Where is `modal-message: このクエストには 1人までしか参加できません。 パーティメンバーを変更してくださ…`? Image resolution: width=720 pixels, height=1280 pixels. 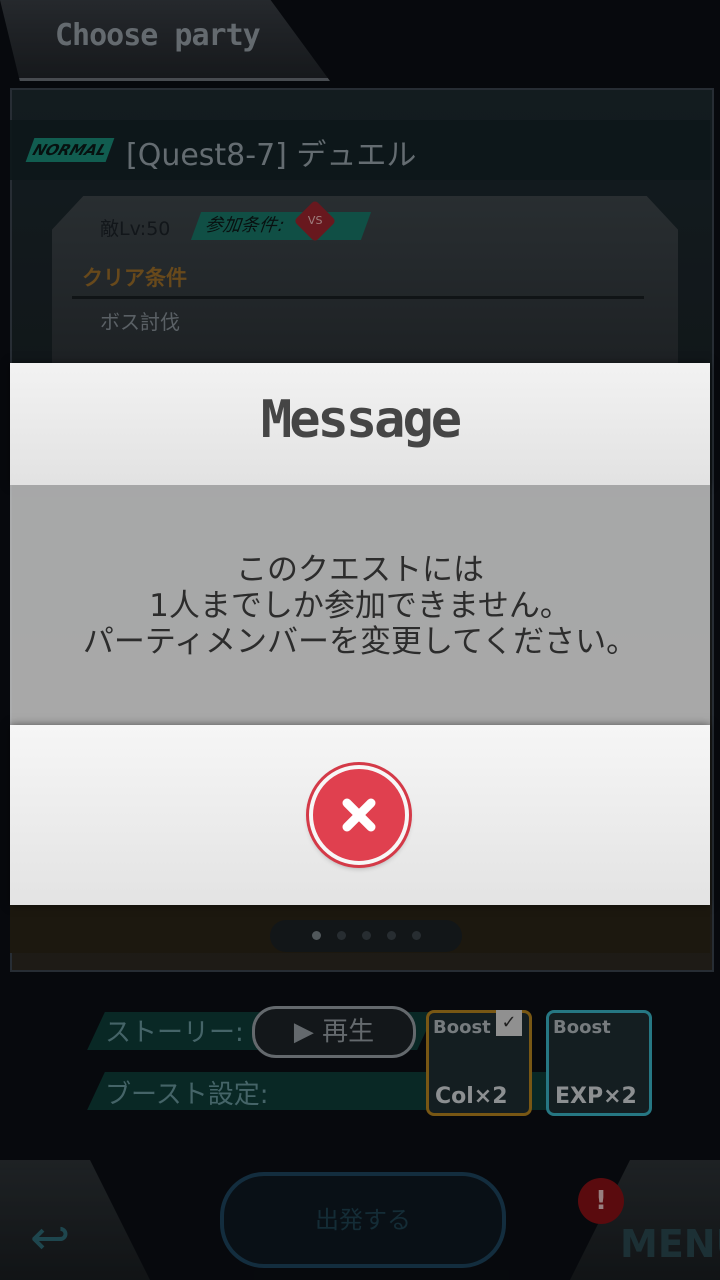
modal-message: このクエストには 1人までしか参加できません。 パーティメンバーを変更してくださ… is located at coordinates (360, 606).